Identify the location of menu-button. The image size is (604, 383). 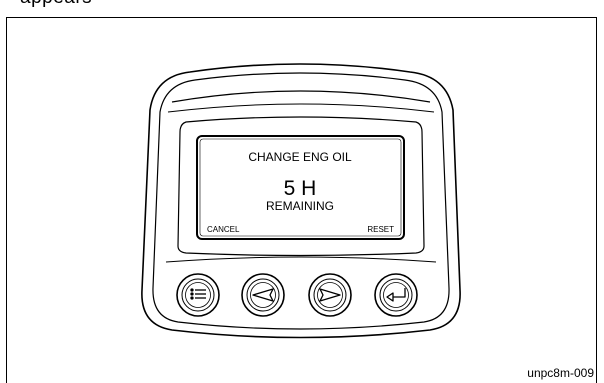
(198, 295).